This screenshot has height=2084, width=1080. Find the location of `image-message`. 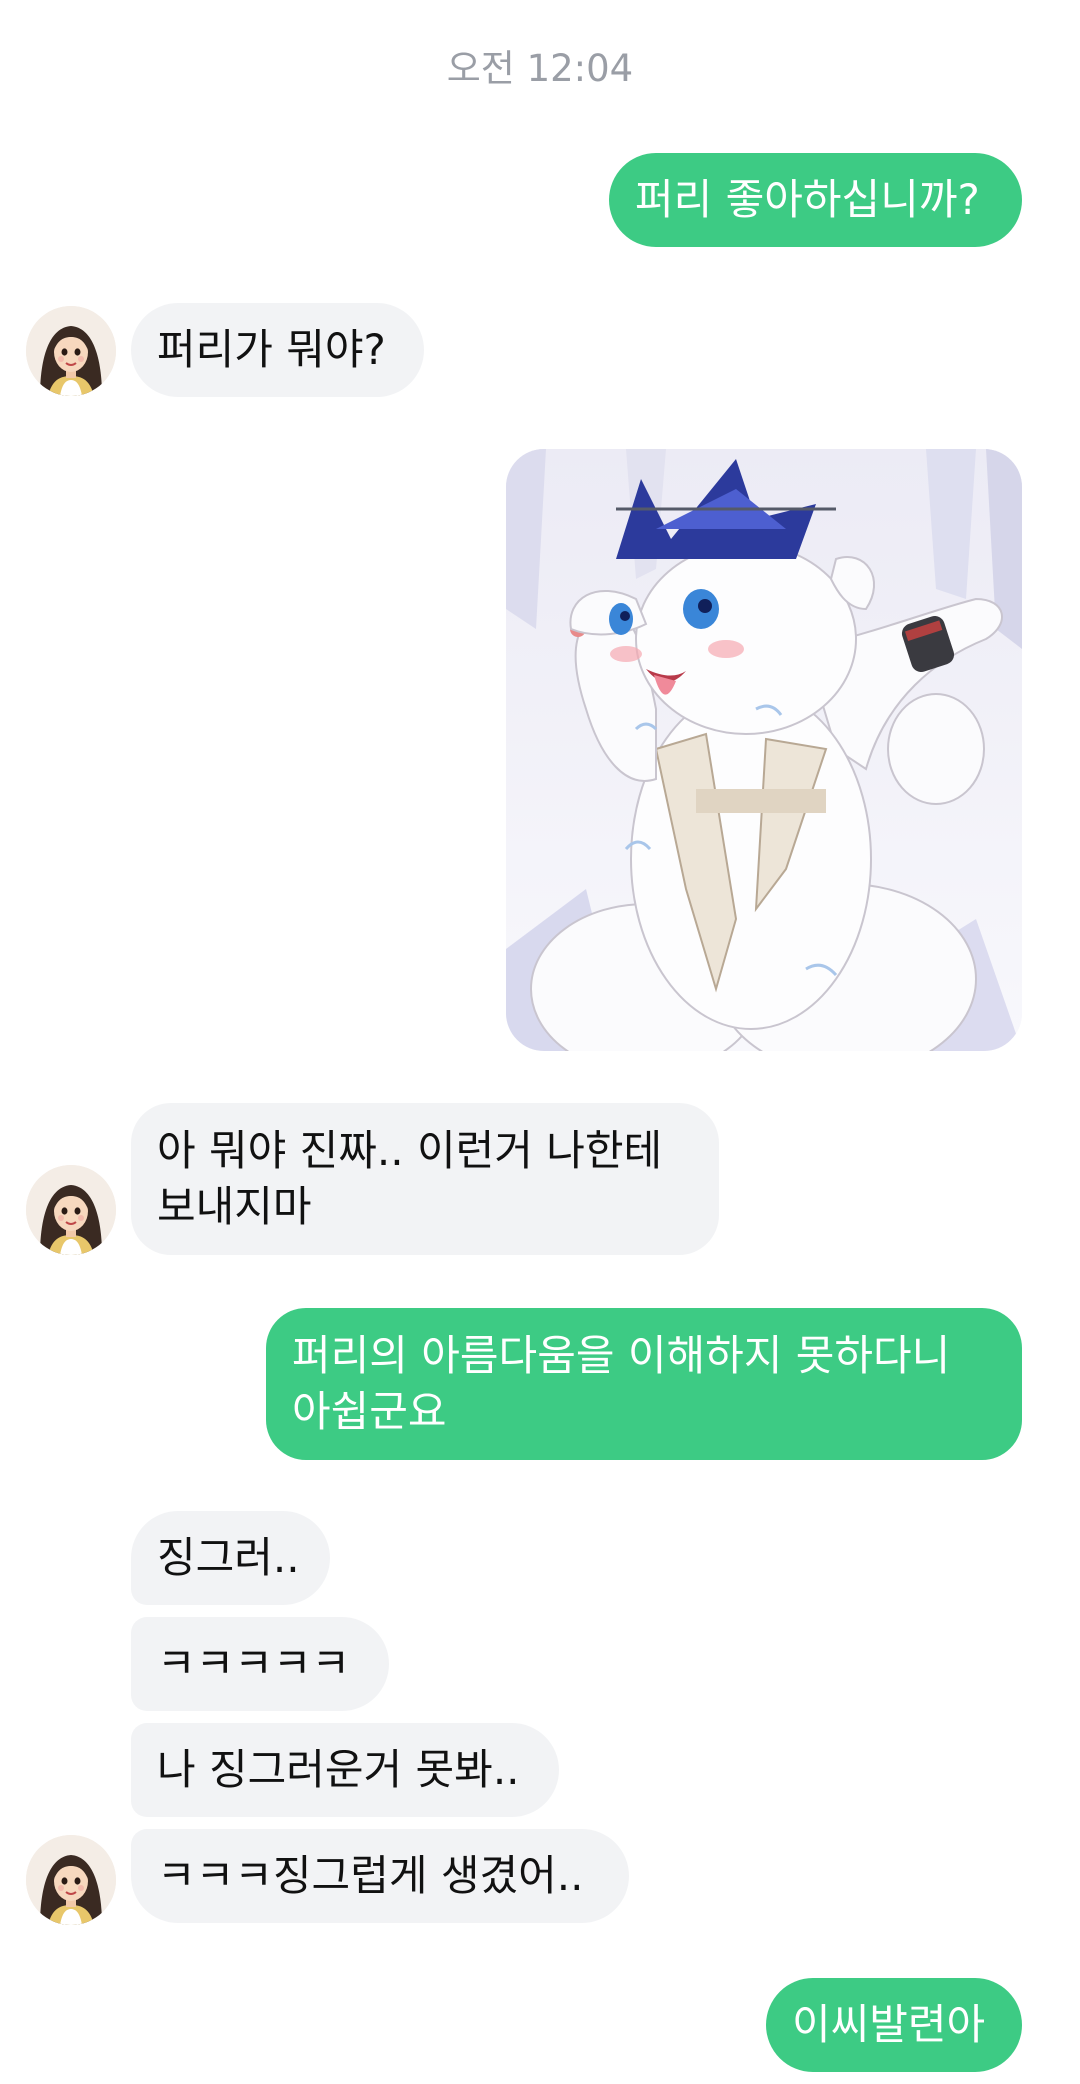

image-message is located at coordinates (764, 750).